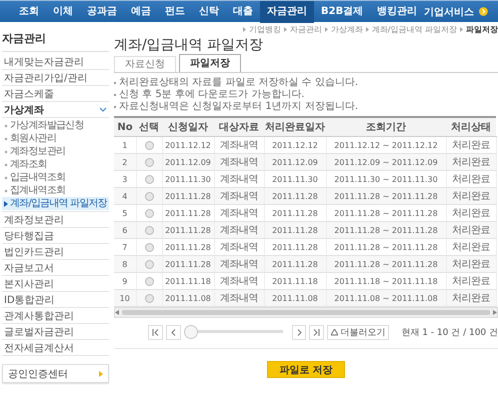 Image resolution: width=498 pixels, height=401 pixels. I want to click on nav-menu-item: B2B결제, so click(342, 11).